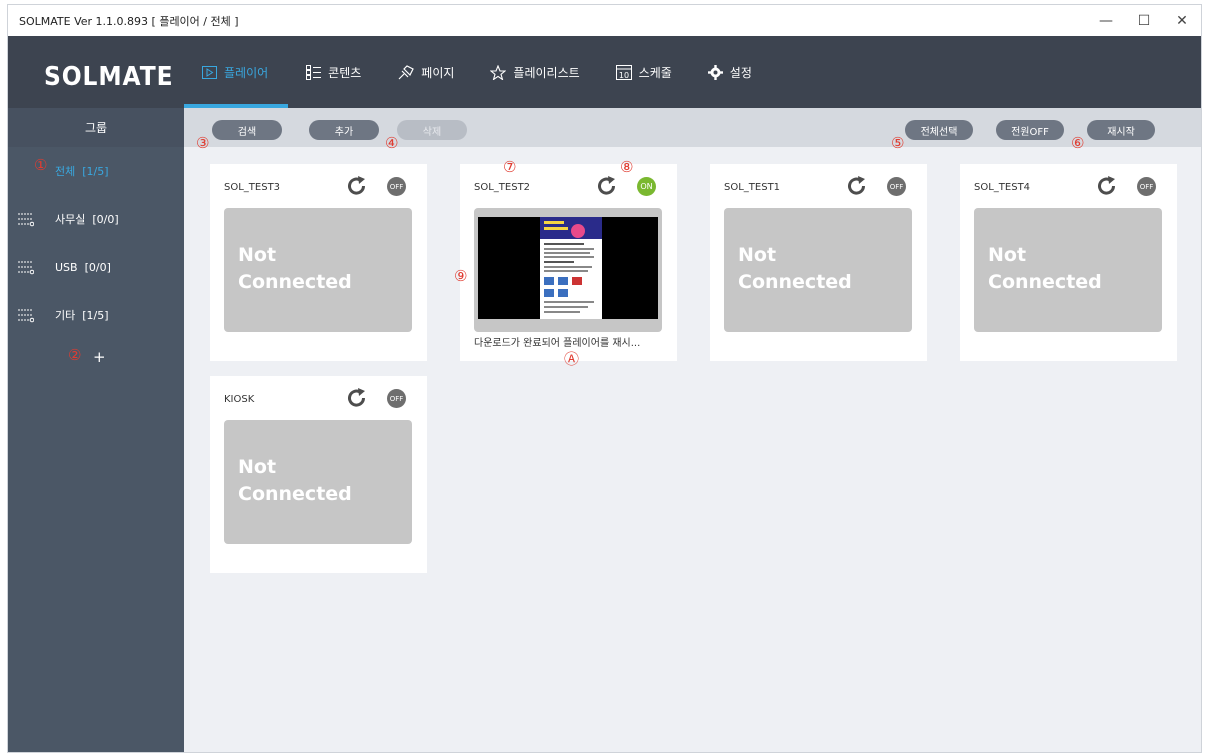 Image resolution: width=1208 pixels, height=753 pixels. I want to click on group-usb-count: [0/0], so click(97, 267).